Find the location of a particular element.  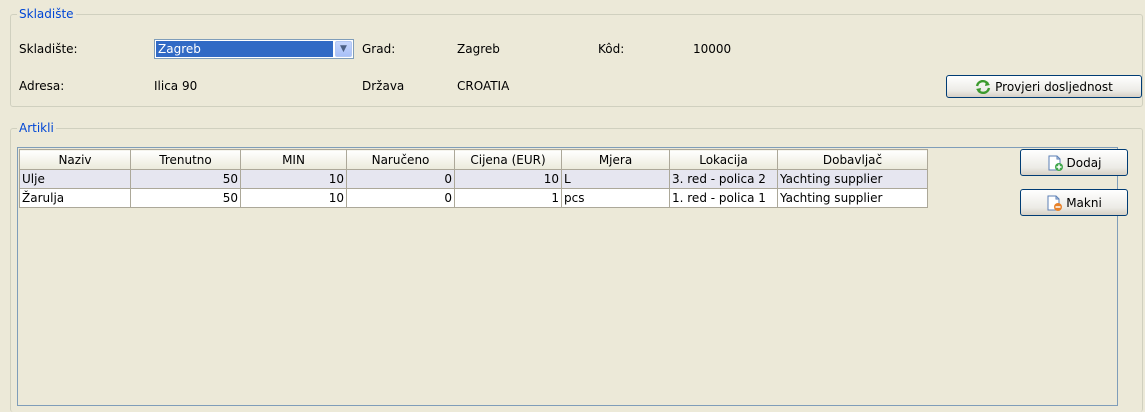

add-button-label: Dodaj is located at coordinates (1084, 162).